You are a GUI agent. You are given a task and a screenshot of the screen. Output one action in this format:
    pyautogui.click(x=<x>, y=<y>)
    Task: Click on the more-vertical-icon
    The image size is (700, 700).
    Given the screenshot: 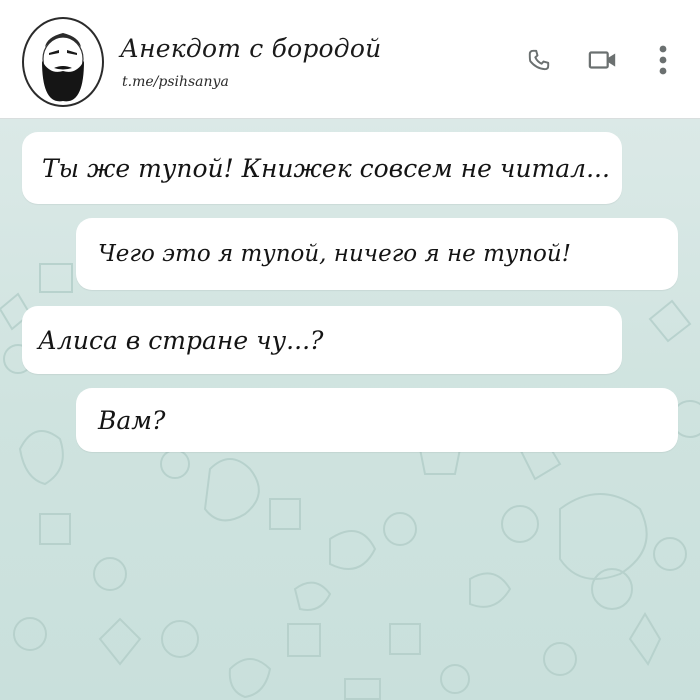 What is the action you would take?
    pyautogui.click(x=663, y=60)
    